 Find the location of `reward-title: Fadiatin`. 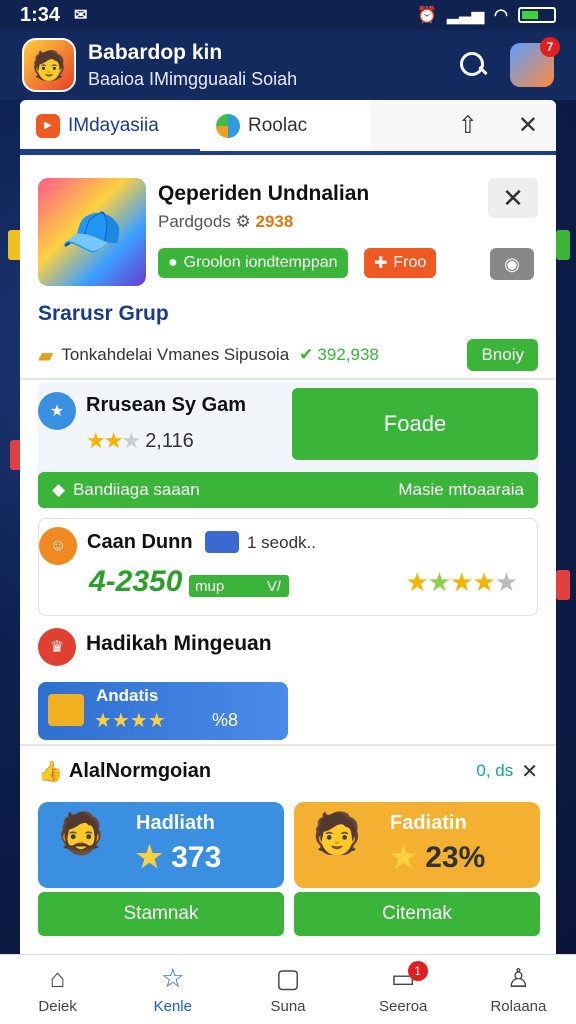

reward-title: Fadiatin is located at coordinates (428, 823).